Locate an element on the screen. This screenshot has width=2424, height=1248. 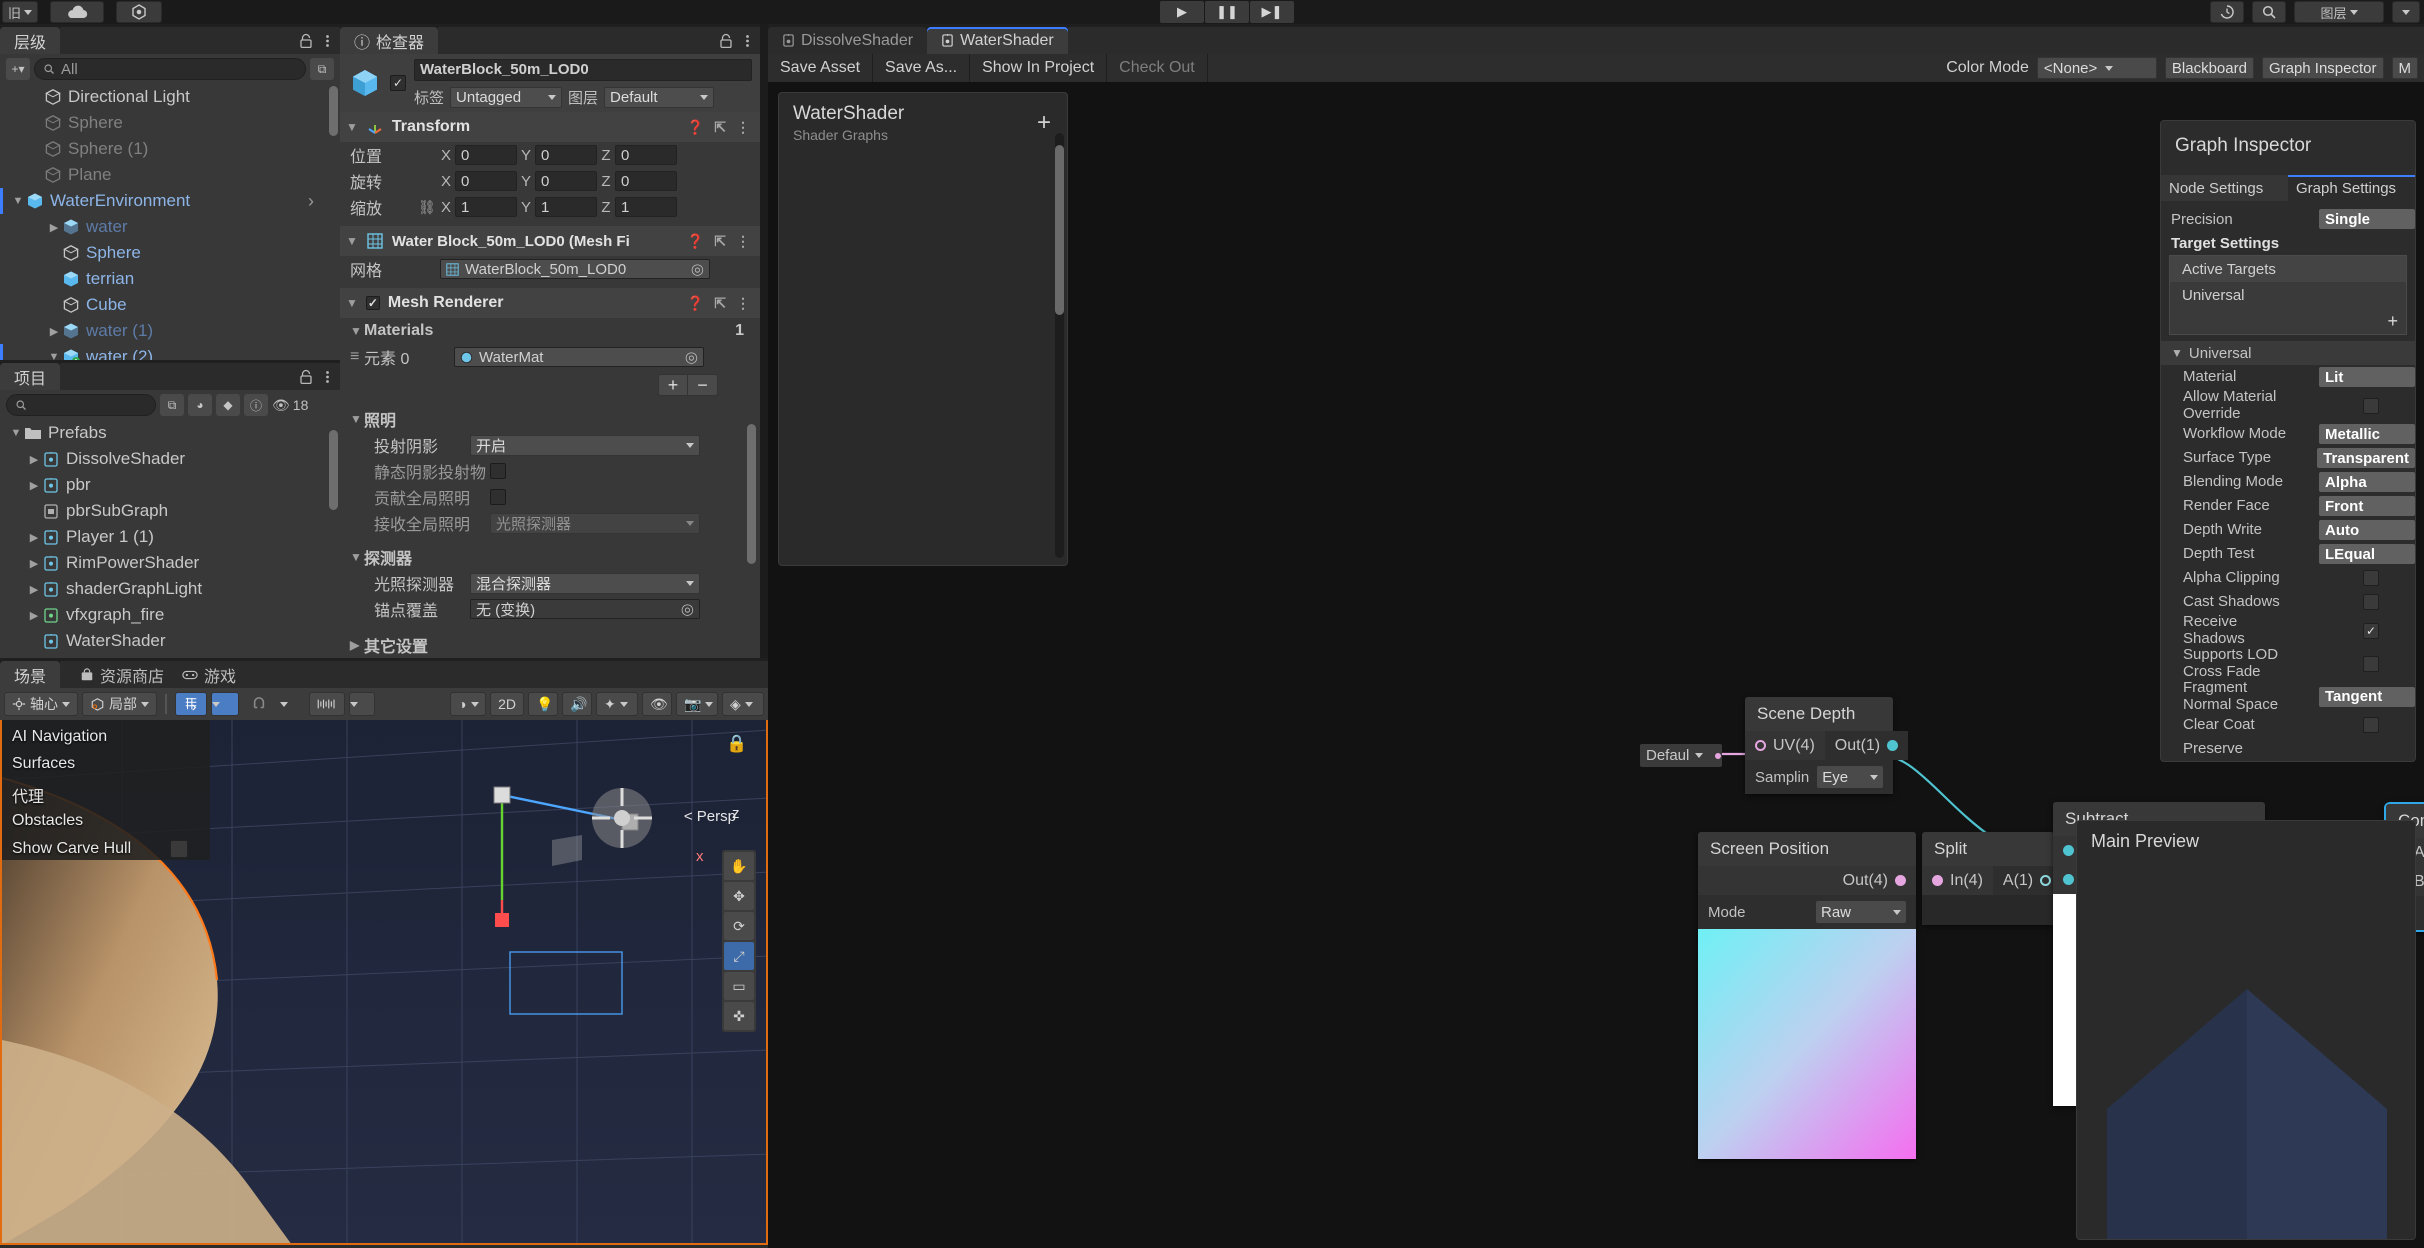
hierarchy-item-cube: Cube is located at coordinates (170, 305).